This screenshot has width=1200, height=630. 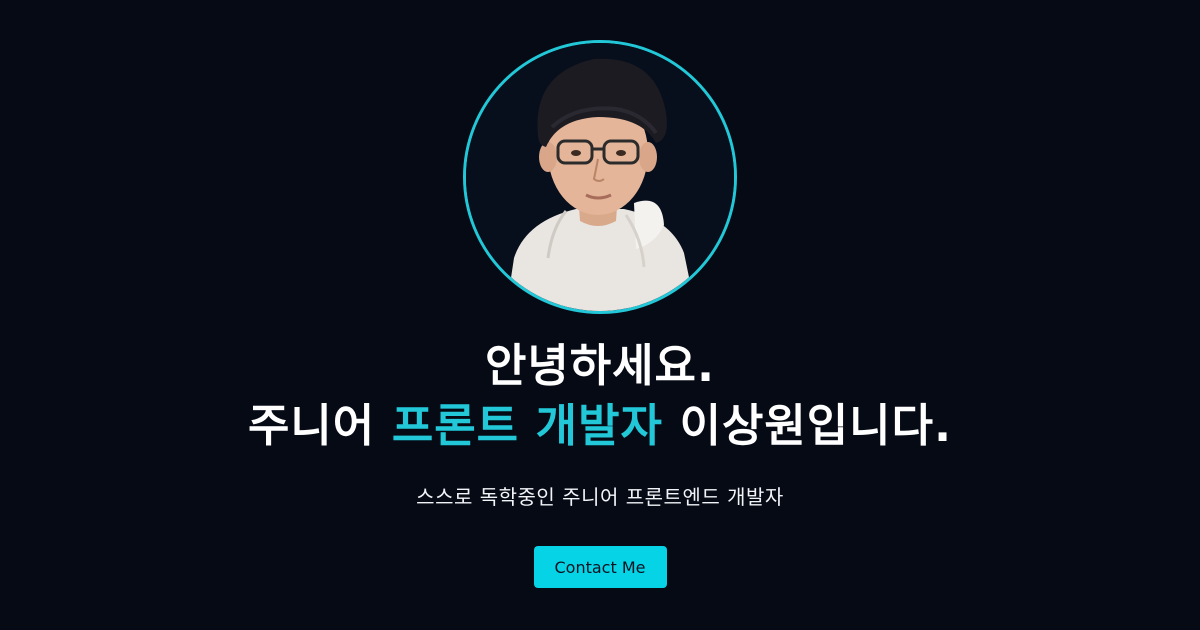 What do you see at coordinates (600, 497) in the screenshot?
I see `subtitle: 스스로 독학중인 주니어 프론트엔드 개발자` at bounding box center [600, 497].